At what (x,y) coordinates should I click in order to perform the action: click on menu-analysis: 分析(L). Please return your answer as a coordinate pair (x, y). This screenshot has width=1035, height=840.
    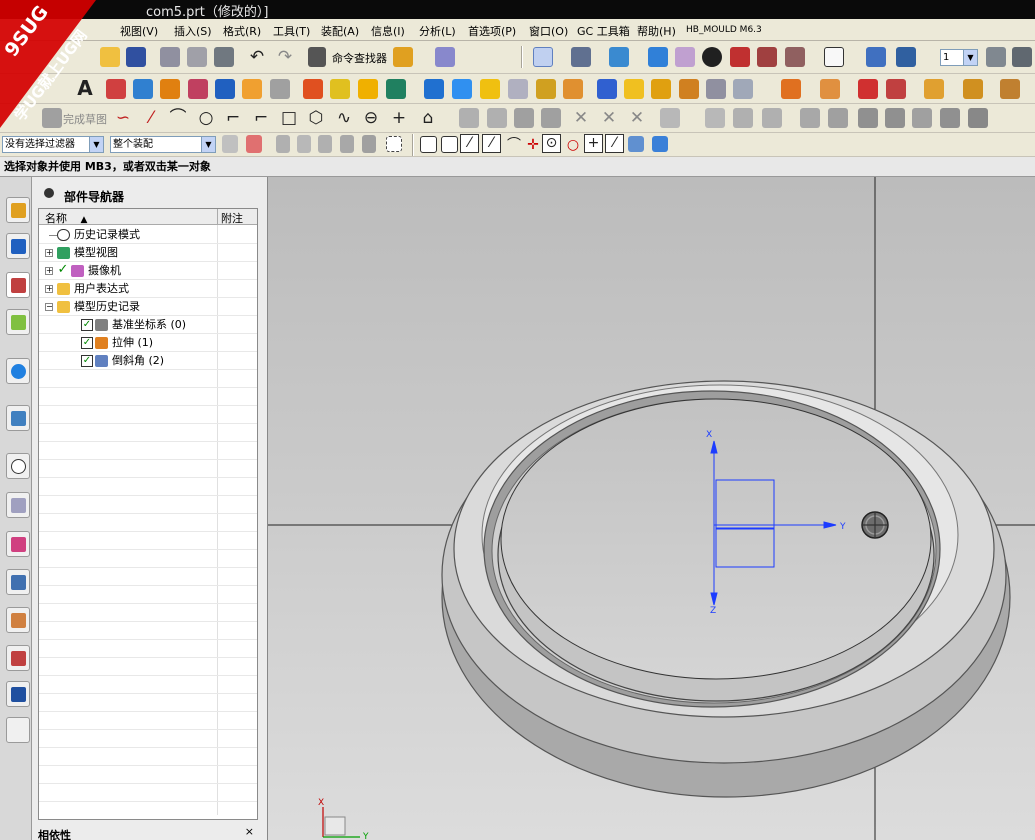
    Looking at the image, I should click on (437, 31).